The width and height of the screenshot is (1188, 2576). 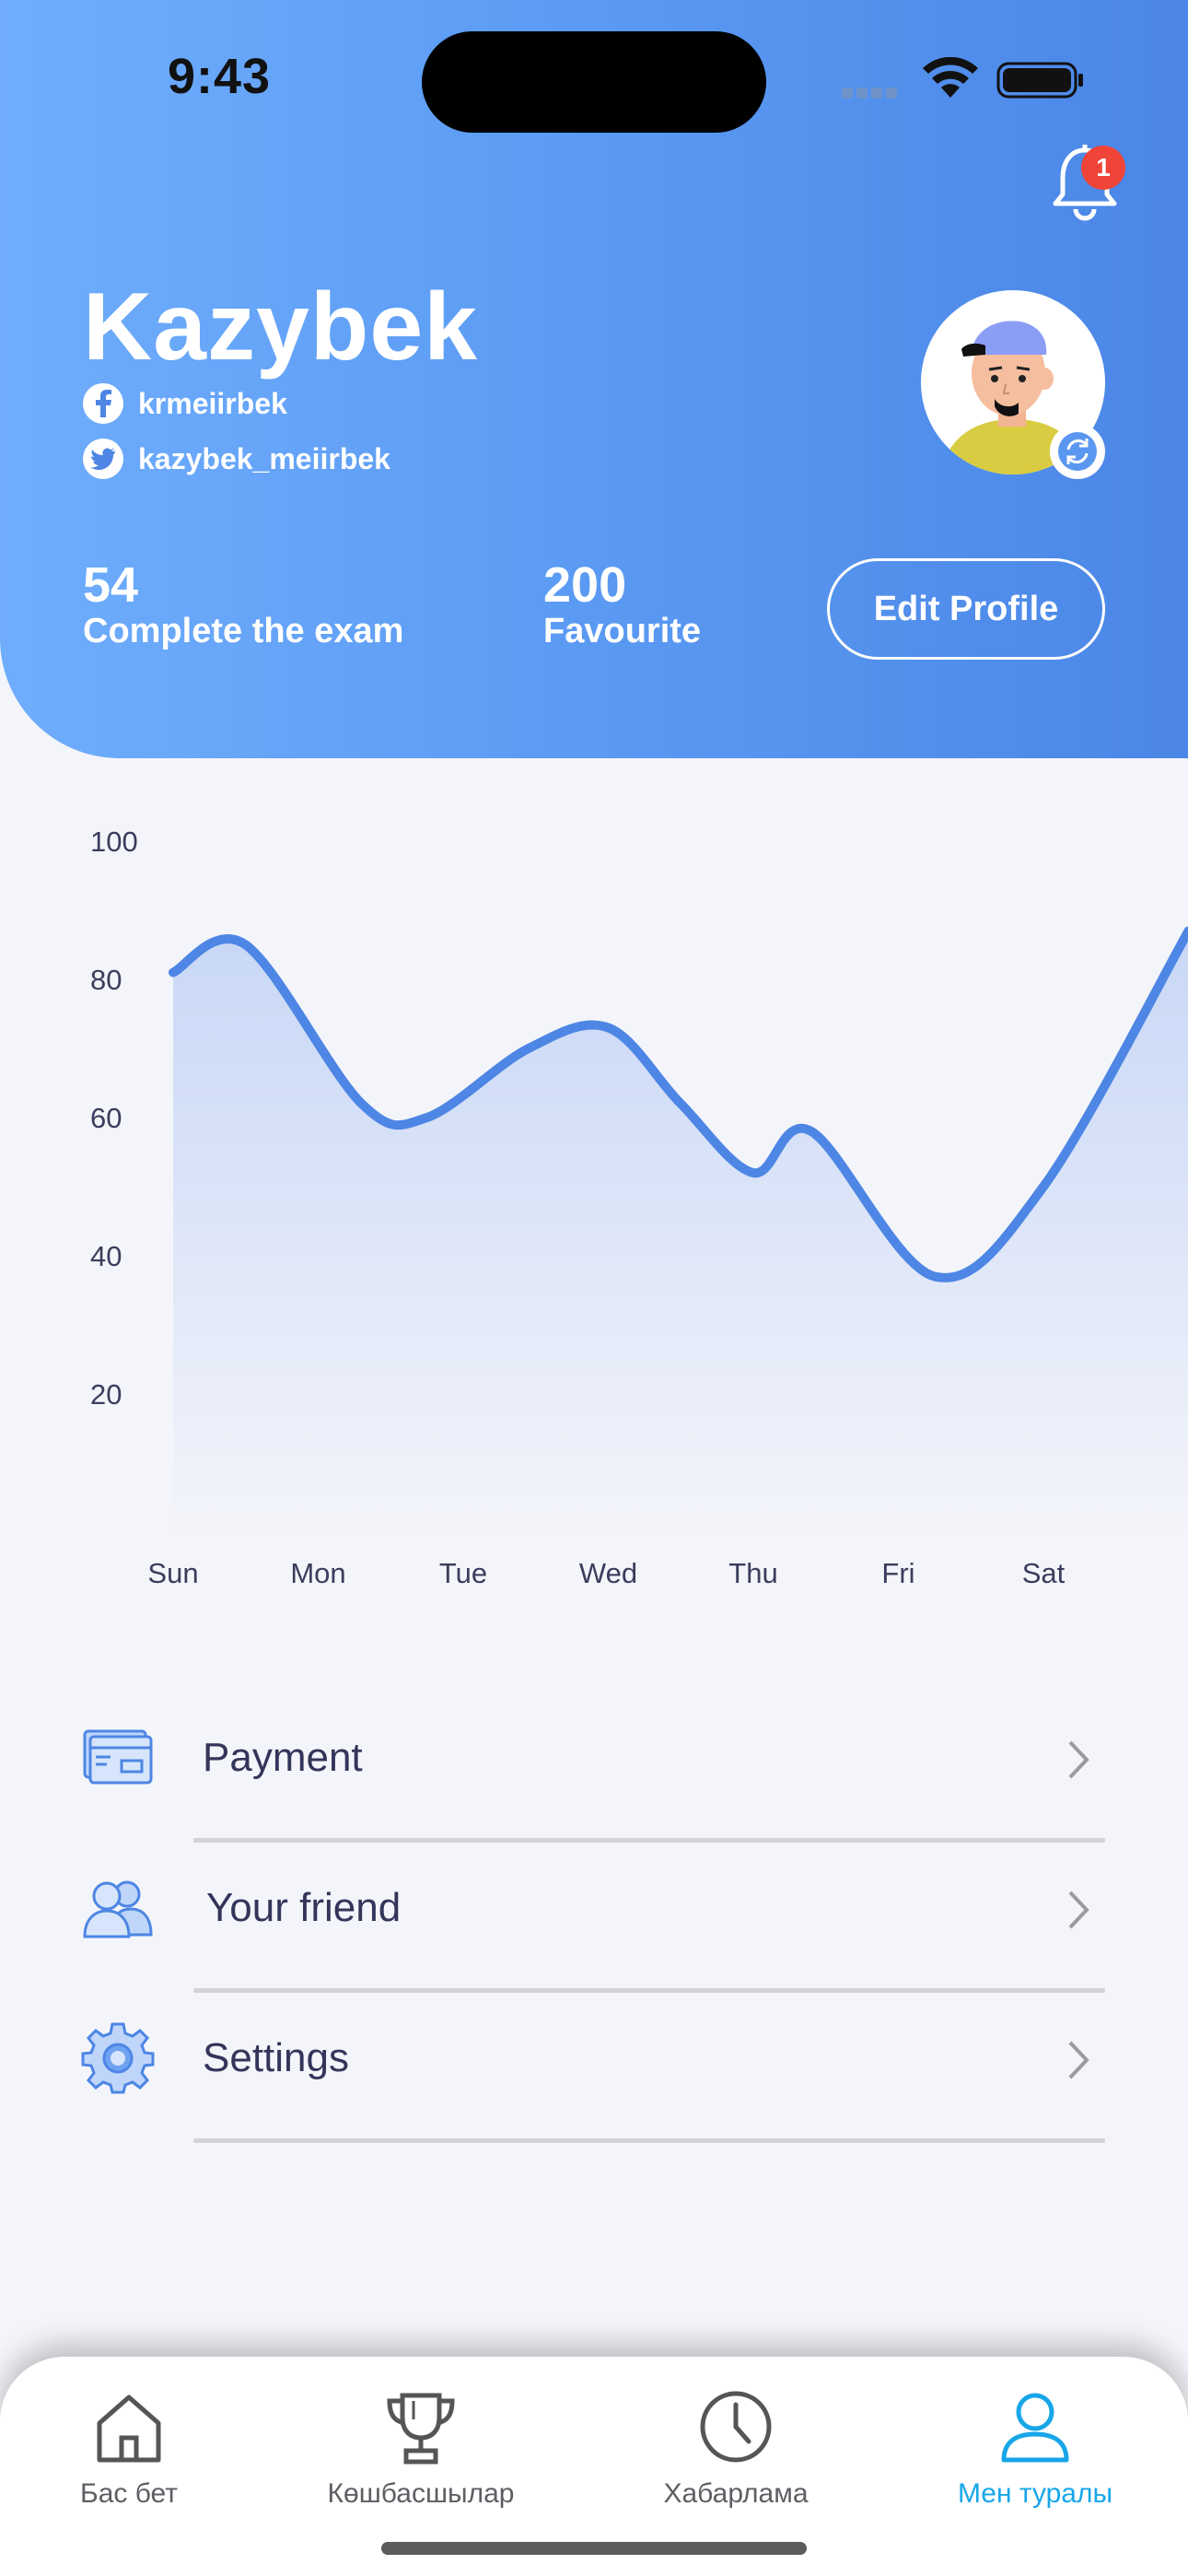 I want to click on stat-label: Complete the exam, so click(x=243, y=631).